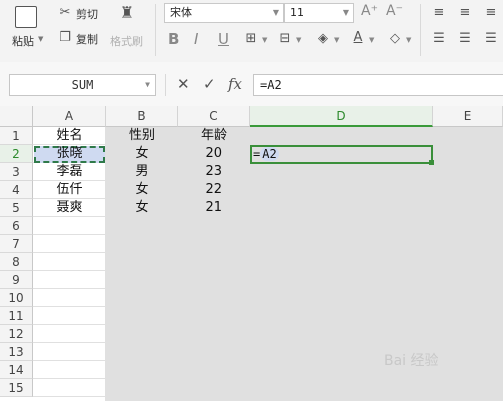 Image resolution: width=503 pixels, height=401 pixels. I want to click on row-header-12: 12, so click(16, 334).